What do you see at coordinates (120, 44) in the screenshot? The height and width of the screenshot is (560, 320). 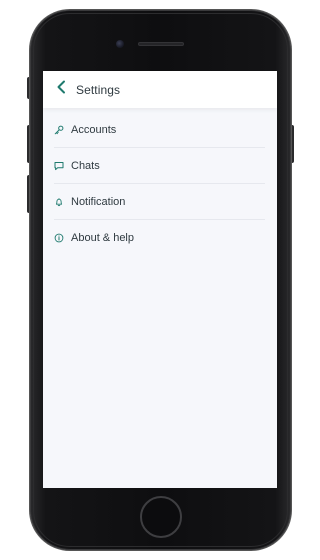 I see `front-camera` at bounding box center [120, 44].